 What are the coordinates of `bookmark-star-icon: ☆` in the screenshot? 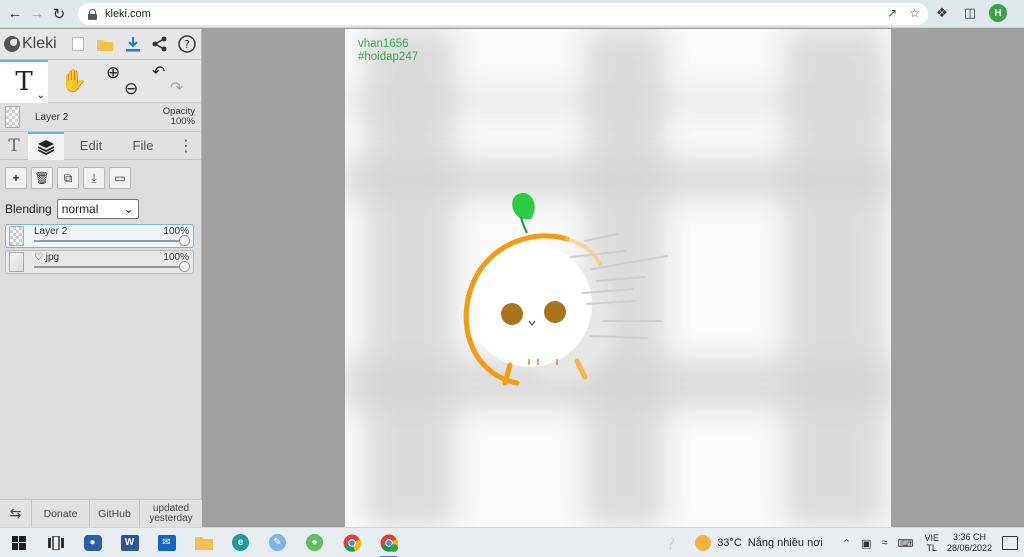 It's located at (914, 13).